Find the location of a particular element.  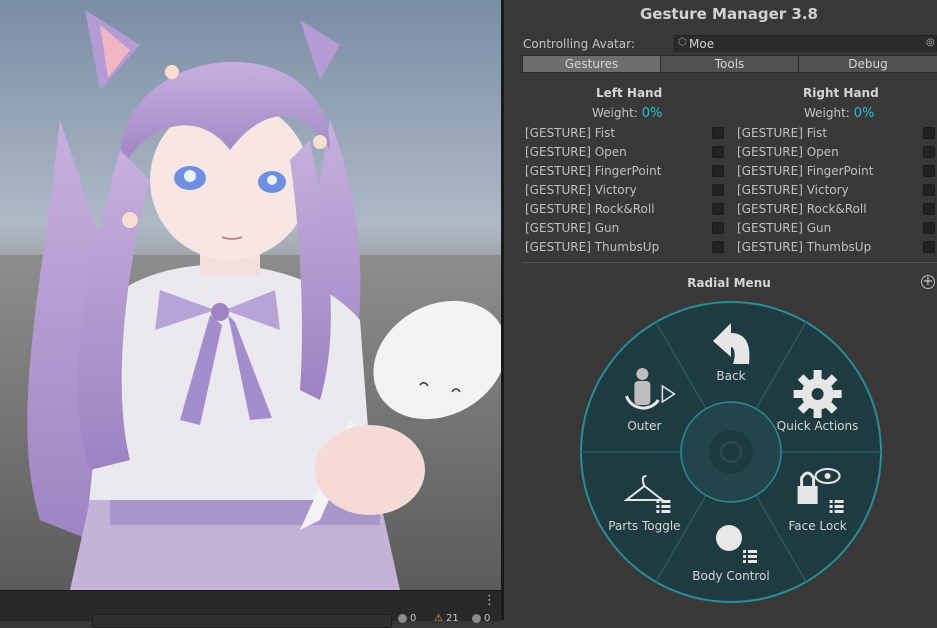

radial-item-quick-actions: Quick Actions is located at coordinates (818, 426).